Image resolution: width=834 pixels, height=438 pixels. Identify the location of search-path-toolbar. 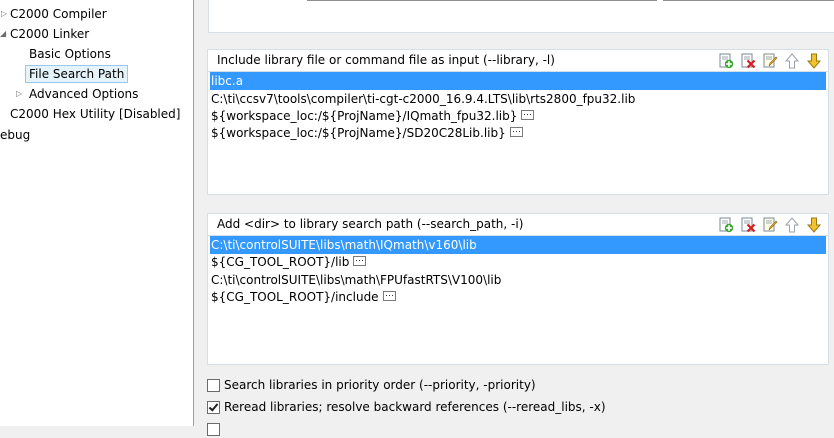
(770, 225).